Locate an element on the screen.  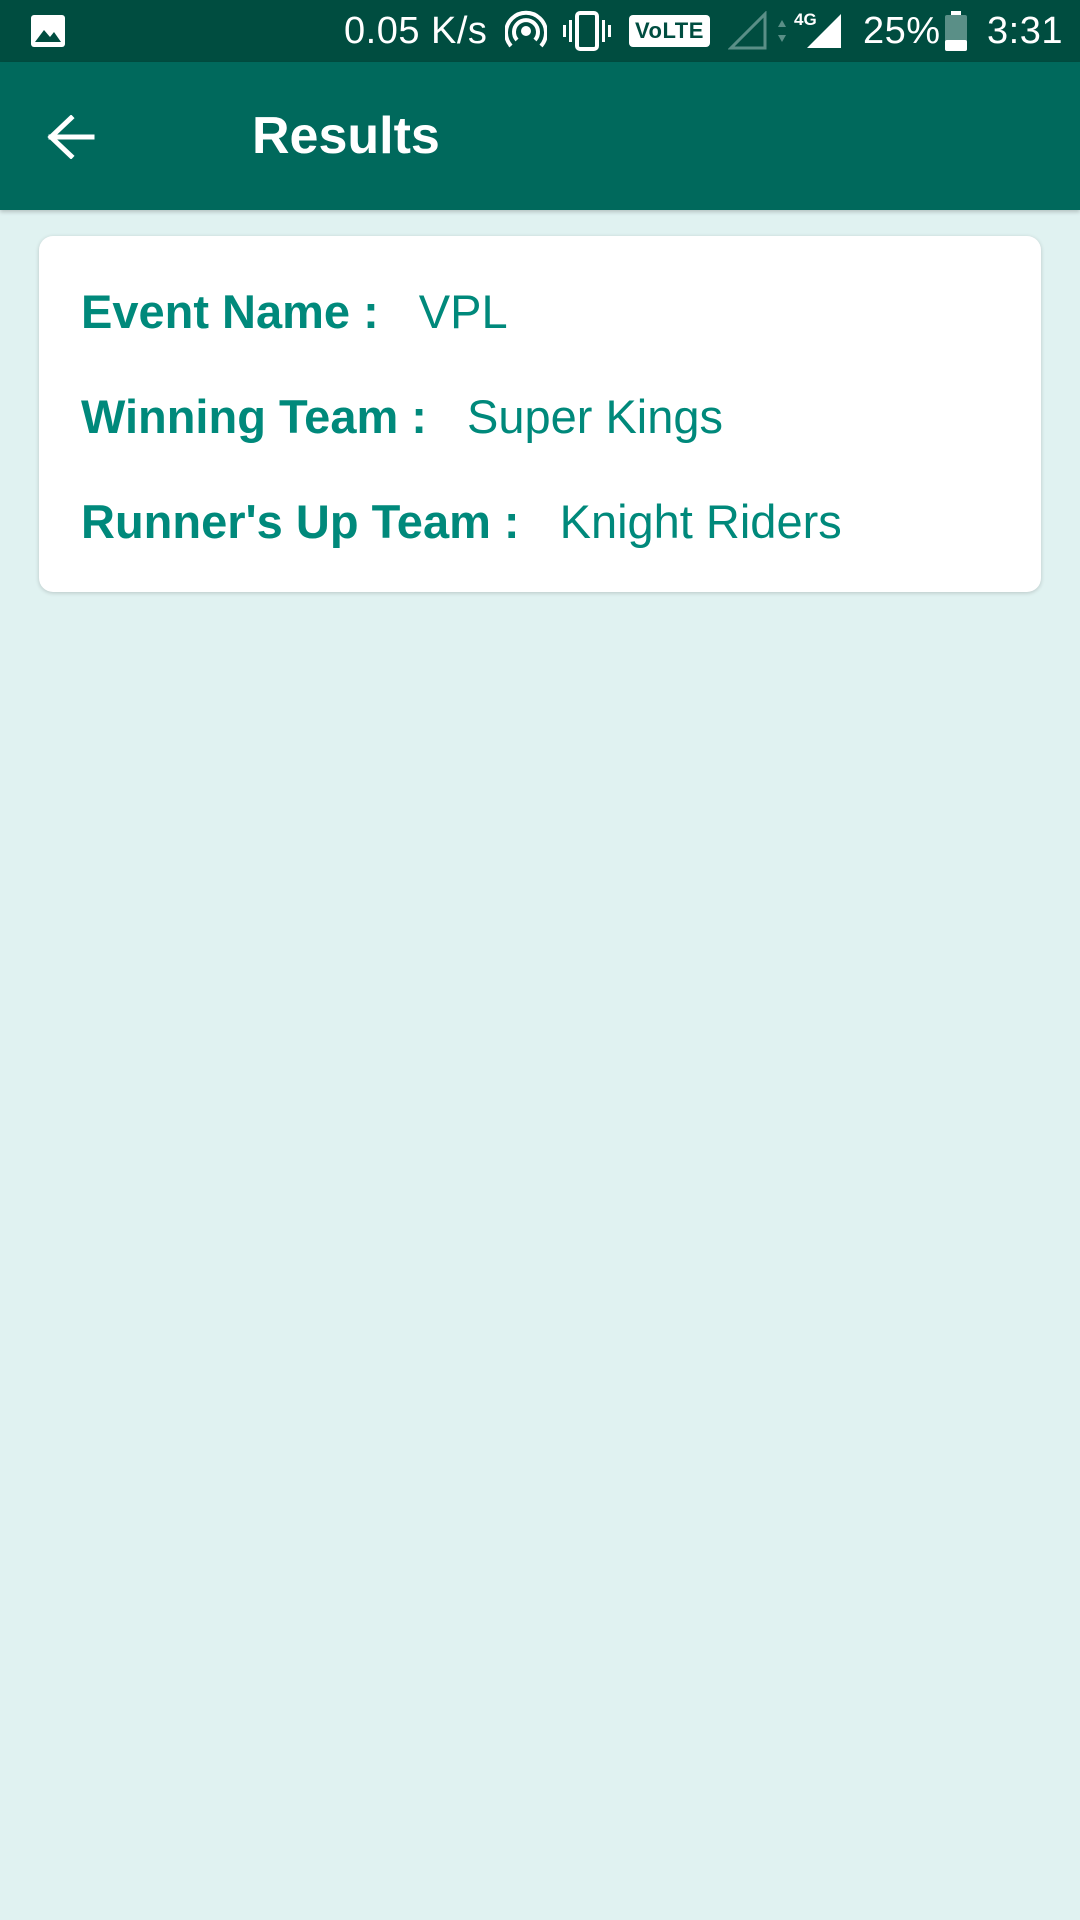
app-bar: Results is located at coordinates (540, 136).